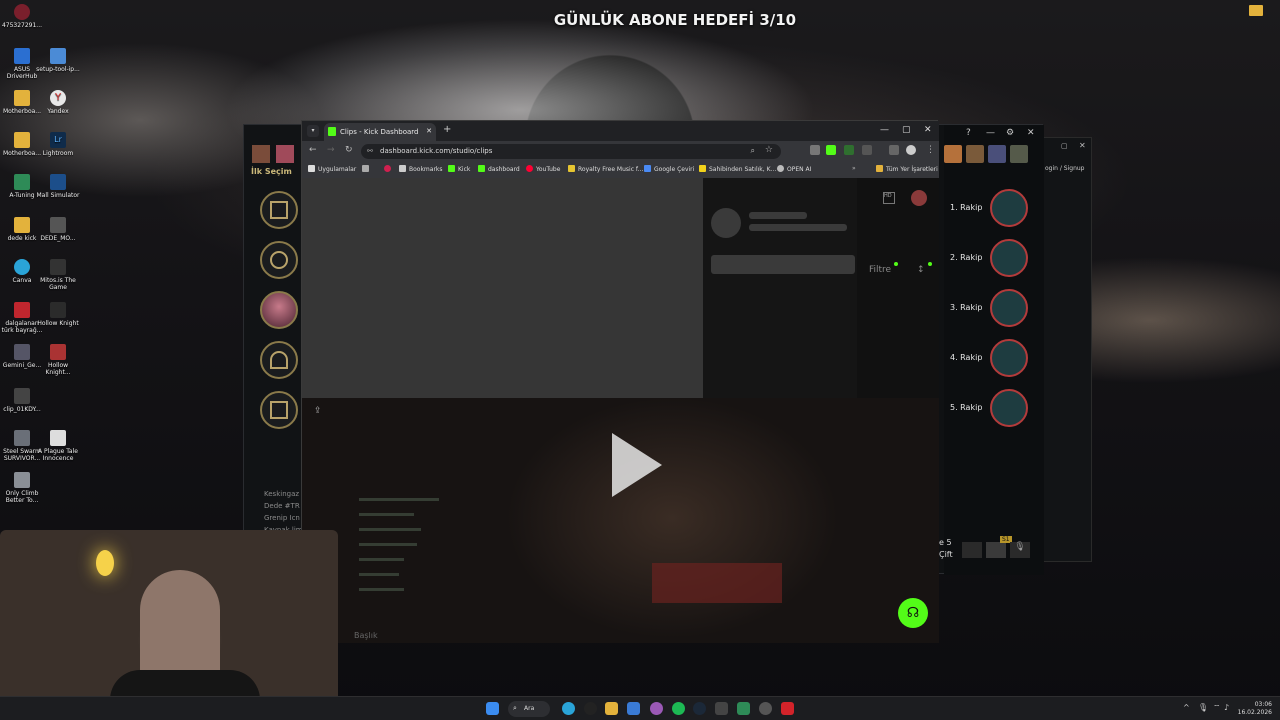  Describe the element at coordinates (992, 259) in the screenshot. I see `opponent-row: 2. Rakip` at that location.